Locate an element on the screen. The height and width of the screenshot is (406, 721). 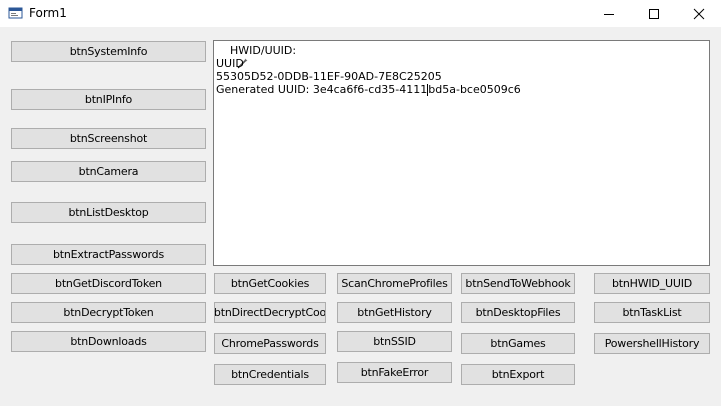
btn-list-desktop: btnListDesktop is located at coordinates (108, 212).